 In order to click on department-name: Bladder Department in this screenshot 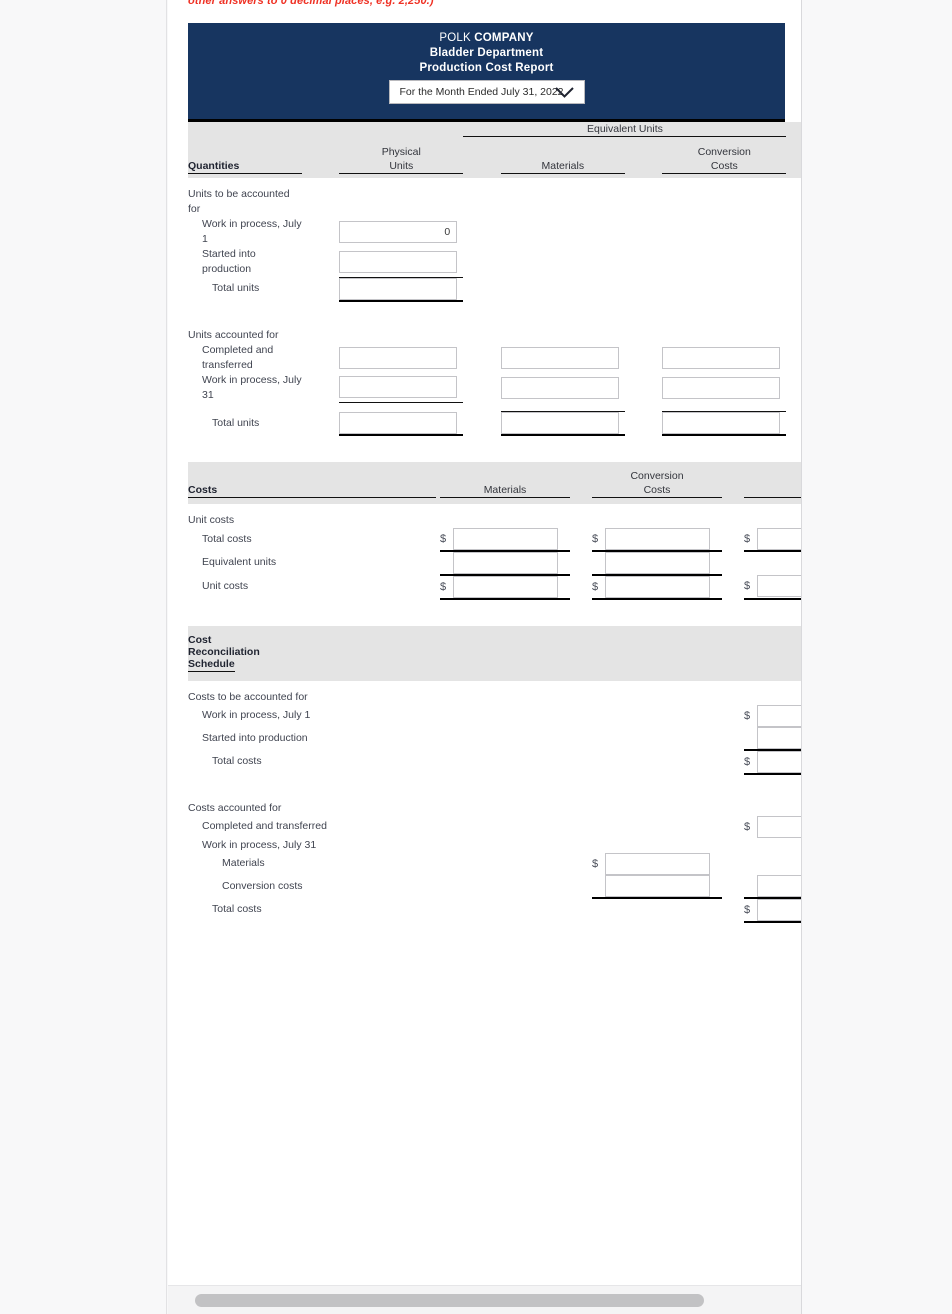, I will do `click(486, 53)`.